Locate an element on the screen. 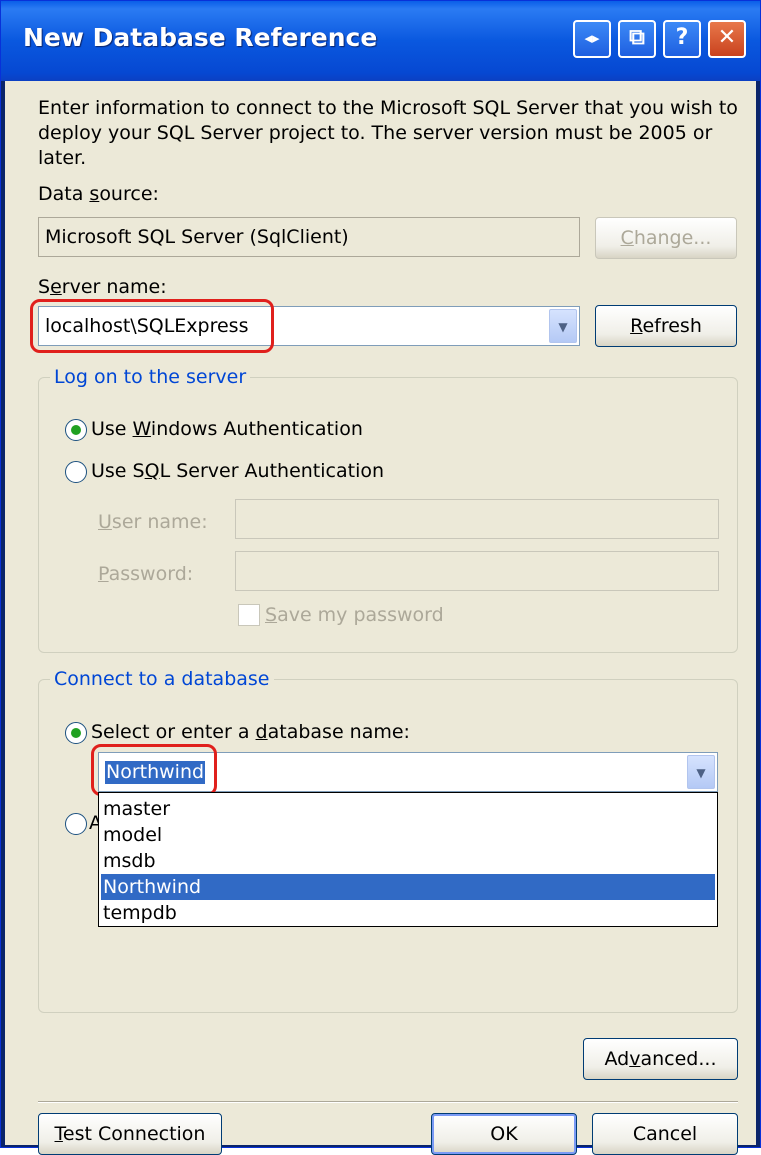  cancel-button: Cancel is located at coordinates (665, 1134).